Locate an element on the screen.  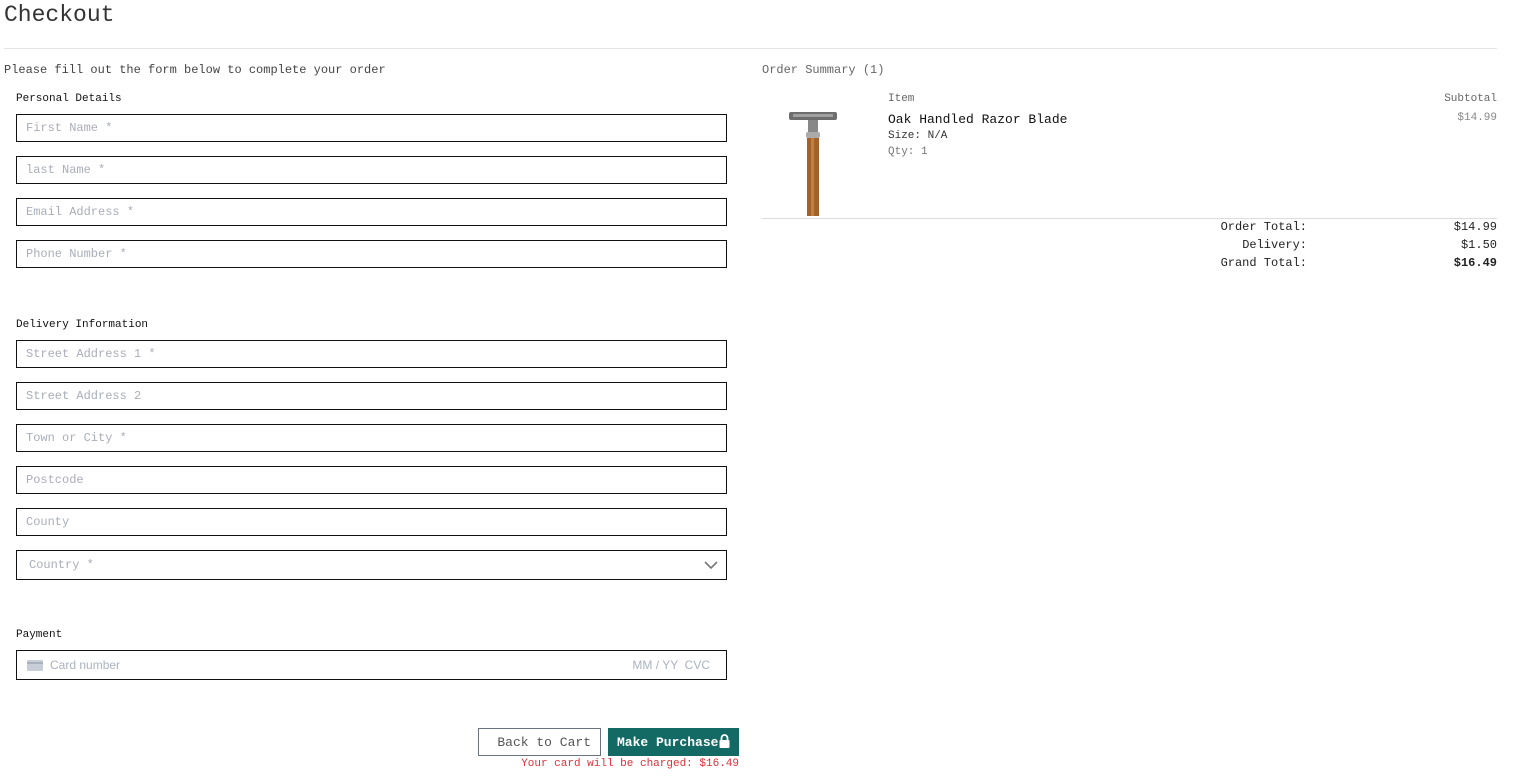
lock-icon is located at coordinates (724, 741).